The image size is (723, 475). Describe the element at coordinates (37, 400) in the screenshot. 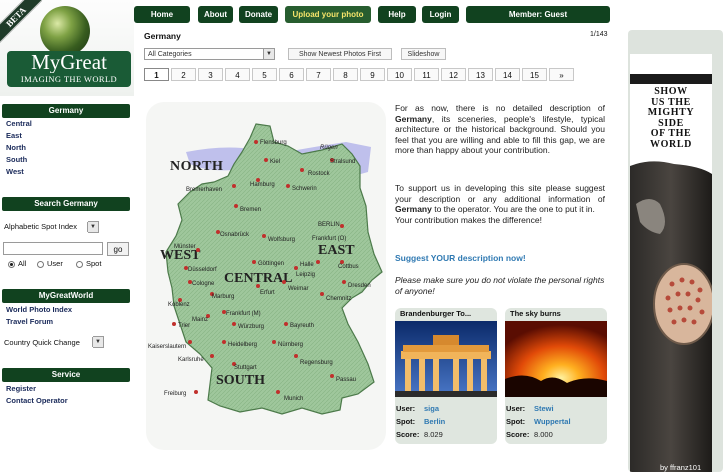

I see `contact-operator-link: Contact Operator` at that location.